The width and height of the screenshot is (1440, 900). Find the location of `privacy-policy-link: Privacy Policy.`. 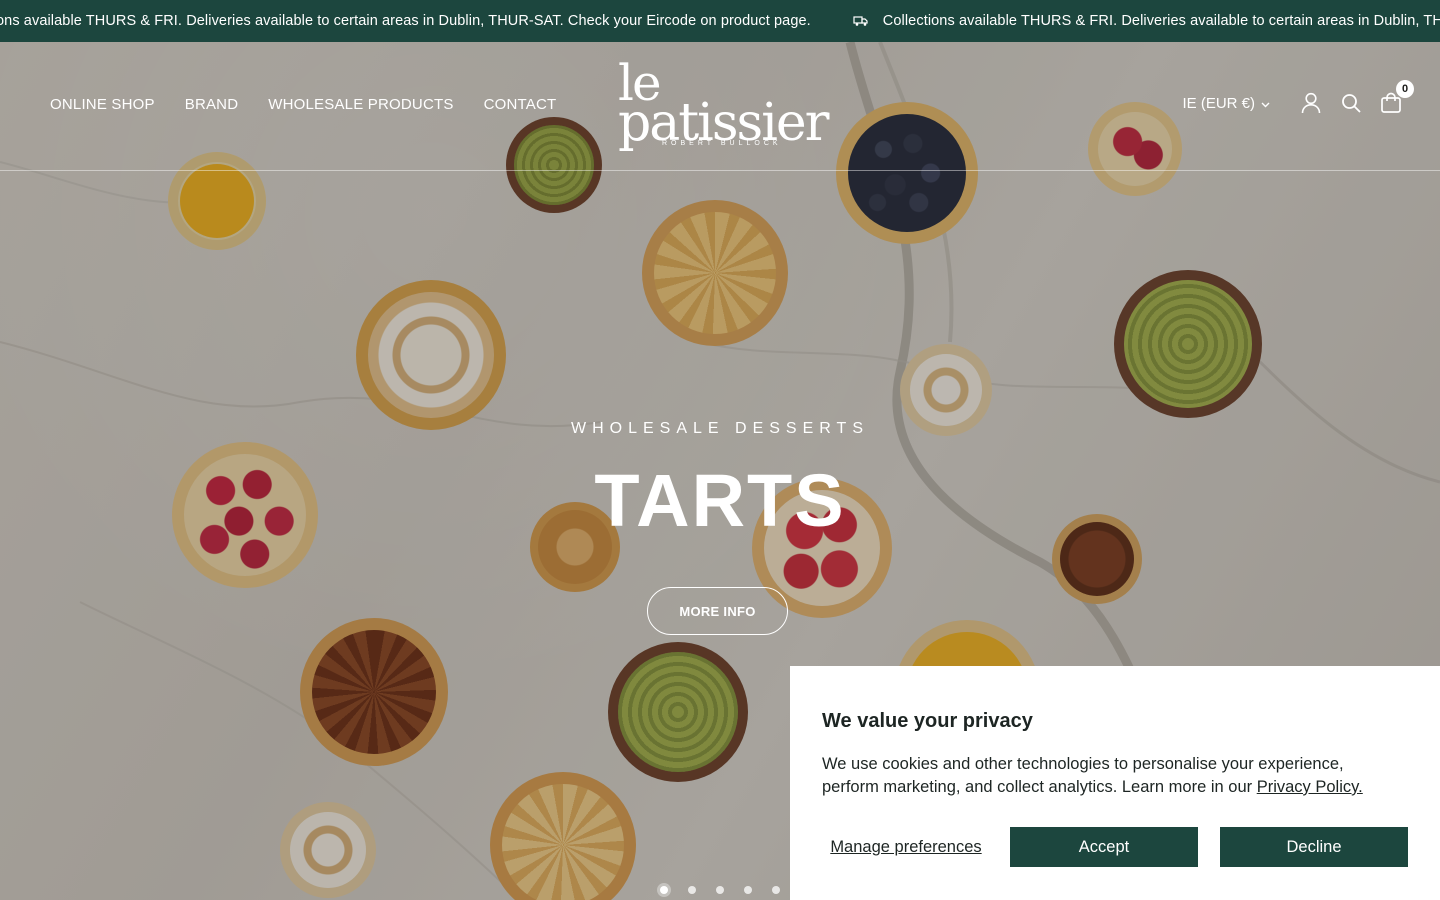

privacy-policy-link: Privacy Policy. is located at coordinates (1310, 787).